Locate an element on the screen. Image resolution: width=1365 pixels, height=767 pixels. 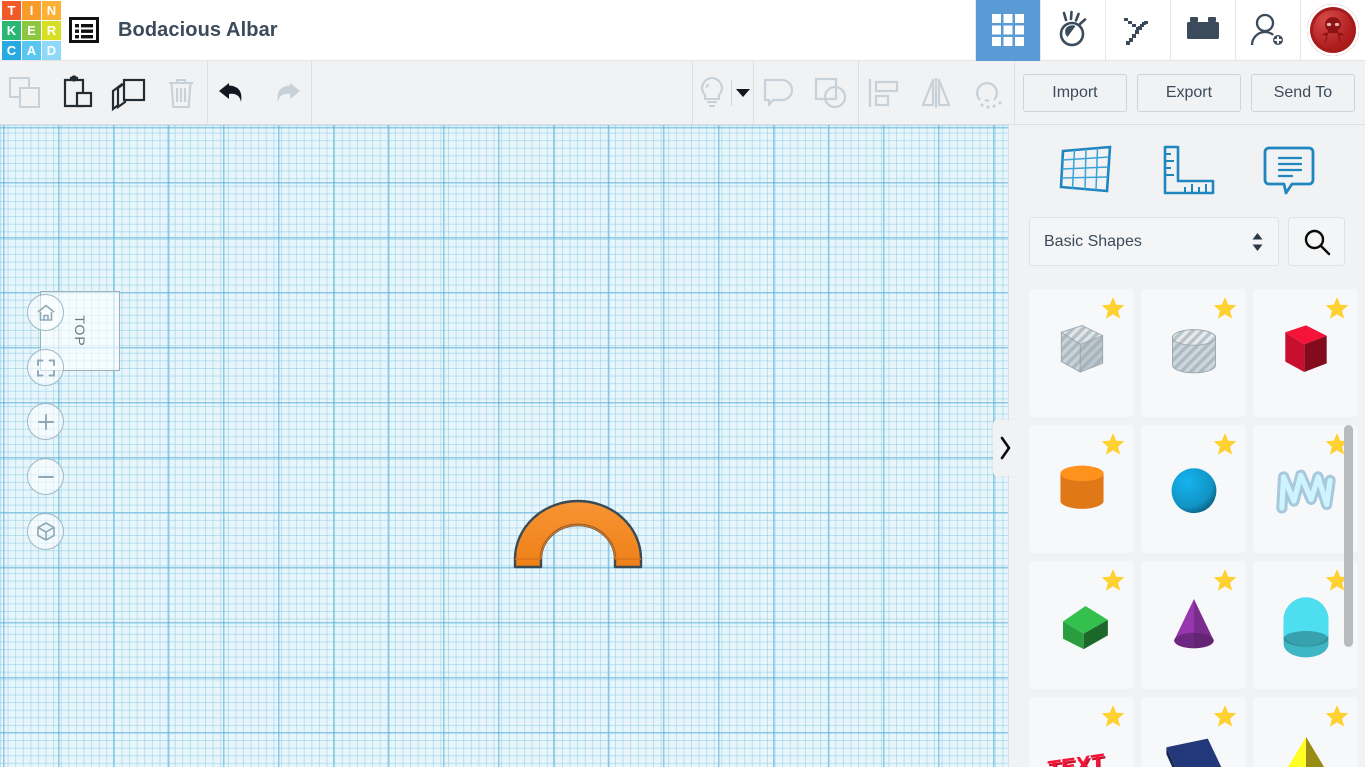
arch-shape is located at coordinates (578, 537).